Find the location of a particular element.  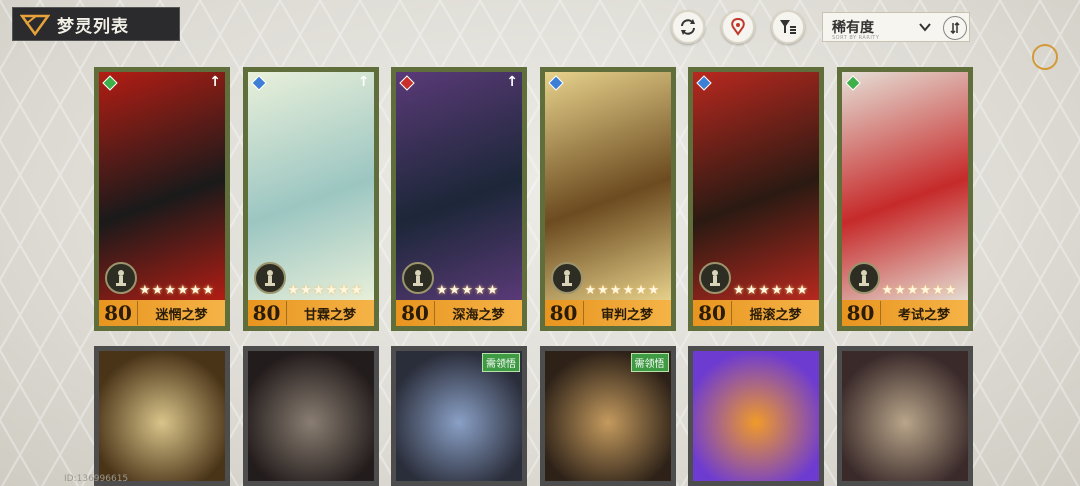

back-button is located at coordinates (35, 24).